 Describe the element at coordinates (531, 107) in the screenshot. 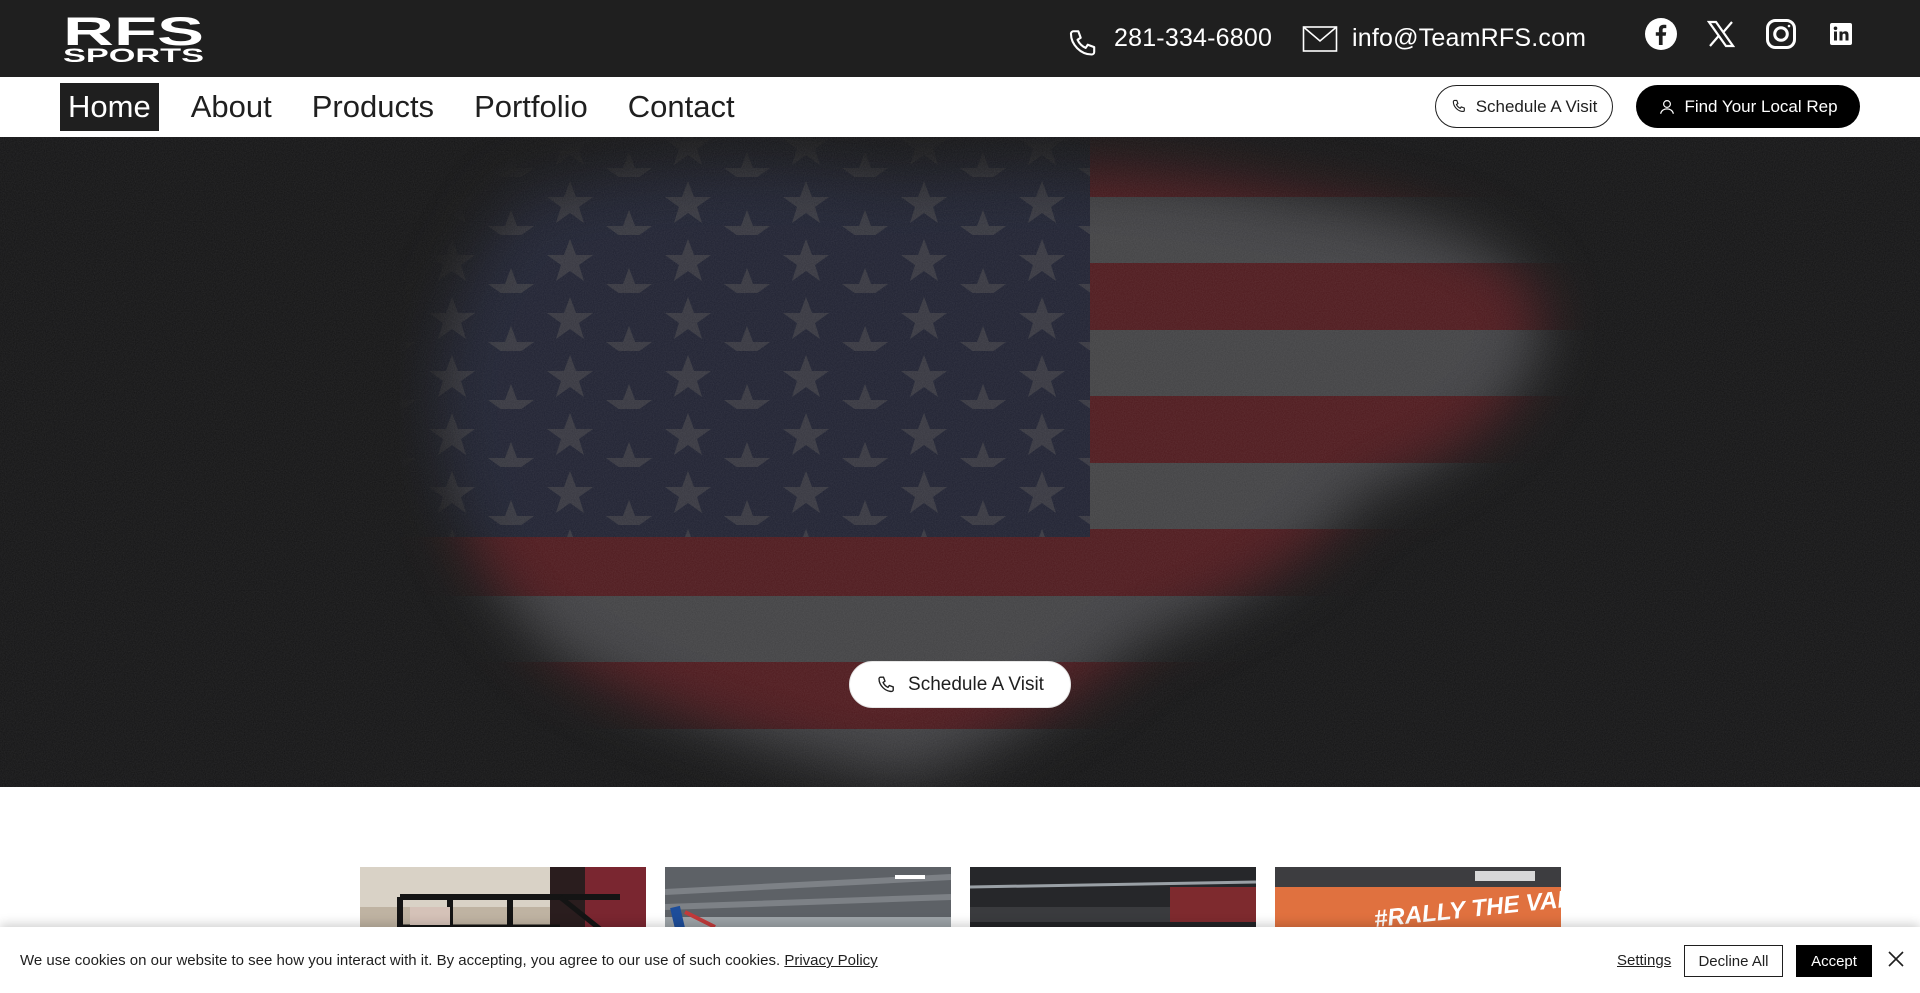

I see `nav-item-portfolio: Portfolio` at that location.